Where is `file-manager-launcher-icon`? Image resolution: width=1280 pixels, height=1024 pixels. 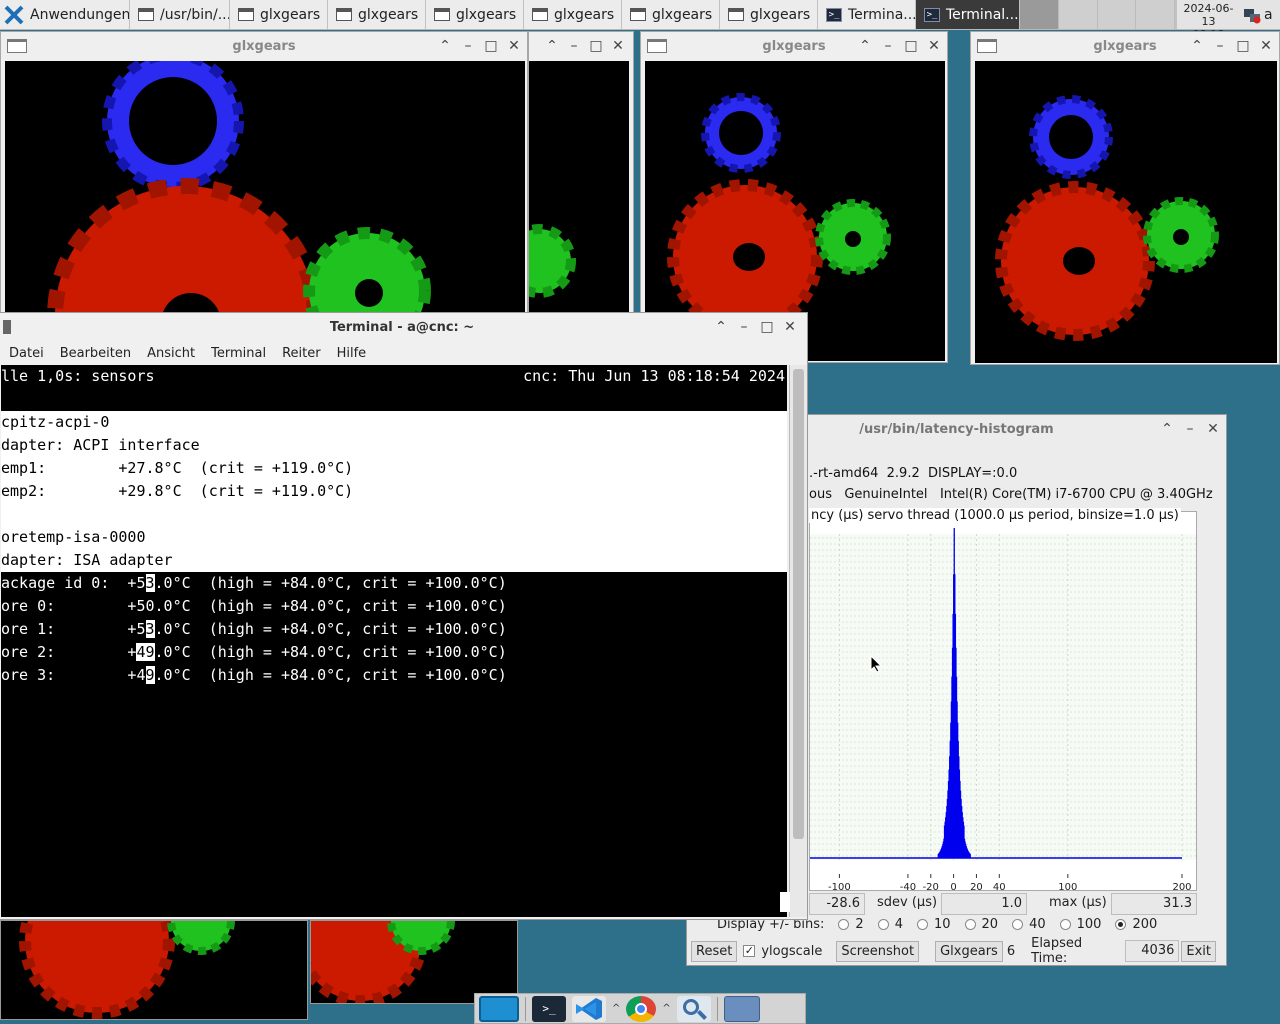 file-manager-launcher-icon is located at coordinates (741, 1008).